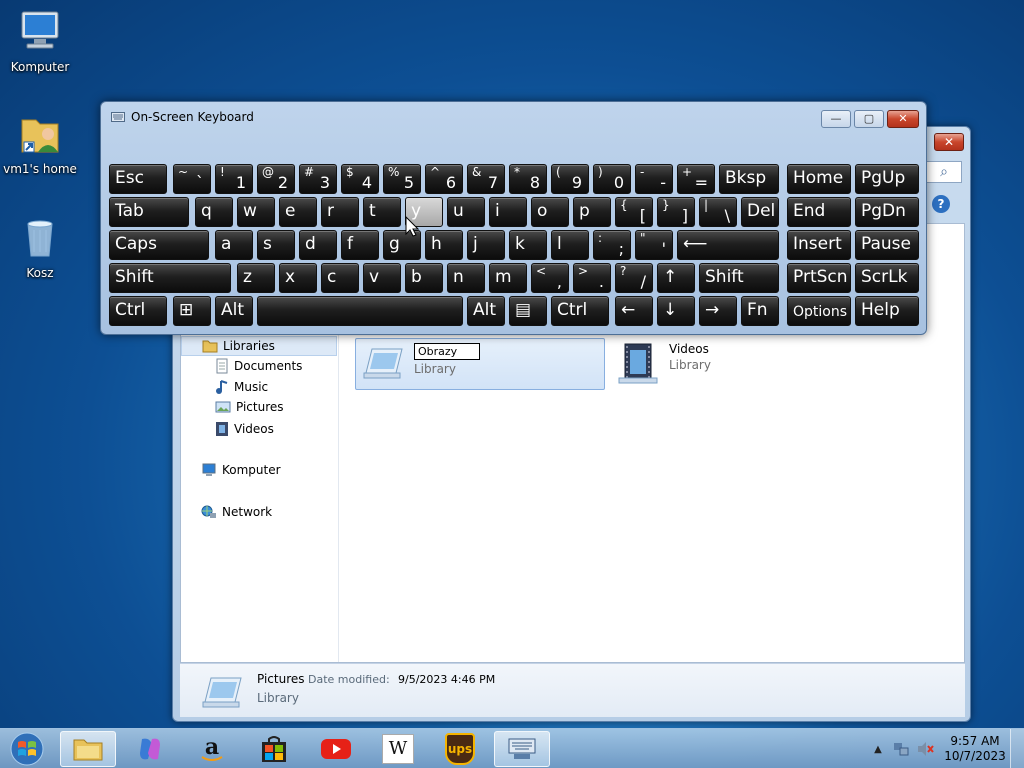 Image resolution: width=1024 pixels, height=768 pixels. I want to click on key-n: n, so click(466, 278).